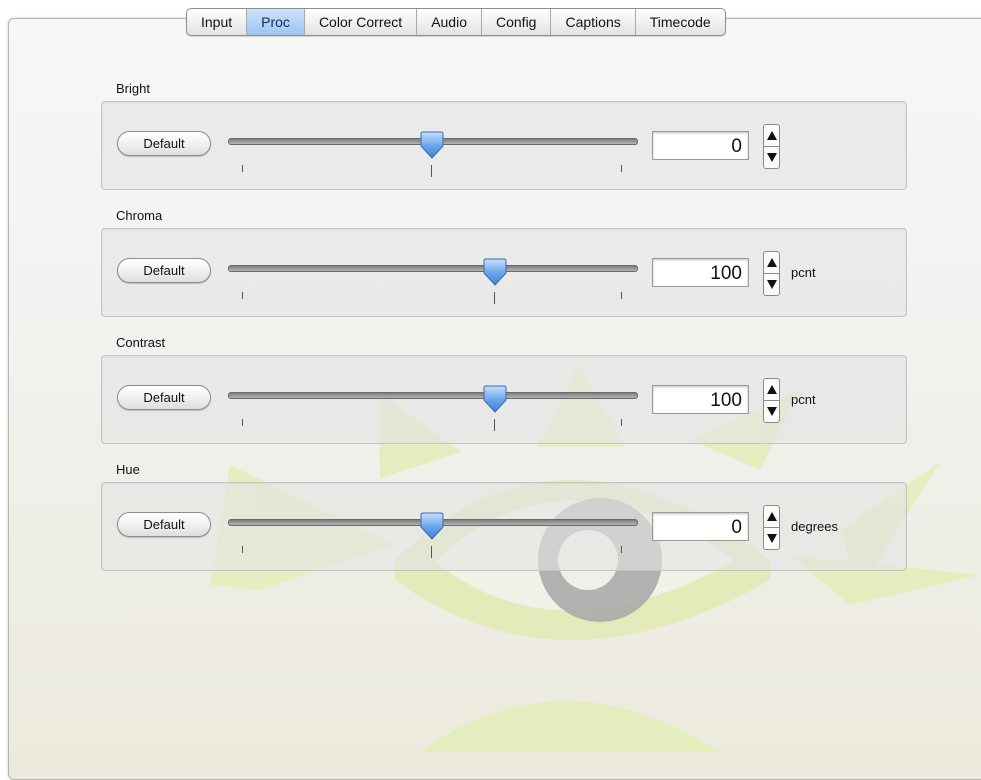 The height and width of the screenshot is (780, 981). What do you see at coordinates (139, 215) in the screenshot?
I see `chroma-section-title: Chroma` at bounding box center [139, 215].